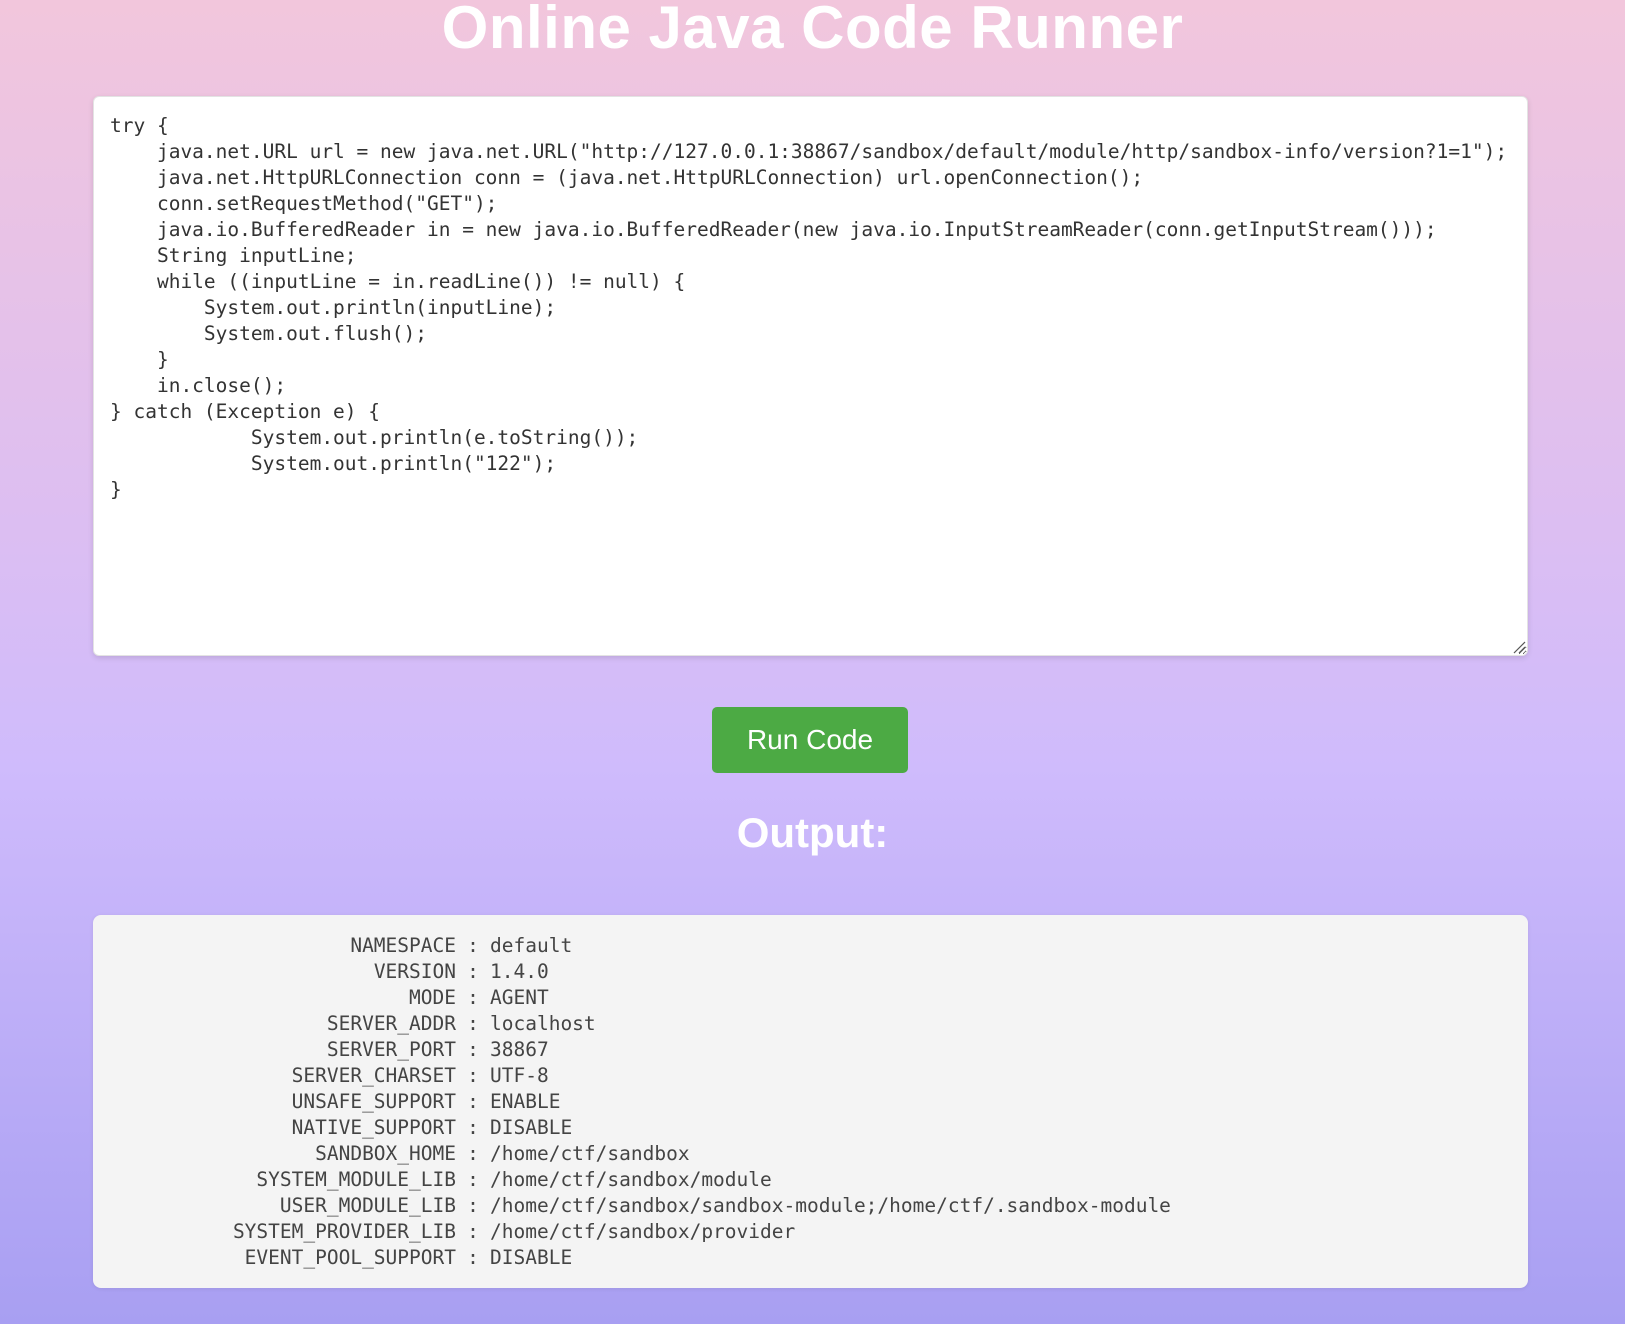 The height and width of the screenshot is (1324, 1625). What do you see at coordinates (403, 945) in the screenshot?
I see `output-key: NAMESPACE` at bounding box center [403, 945].